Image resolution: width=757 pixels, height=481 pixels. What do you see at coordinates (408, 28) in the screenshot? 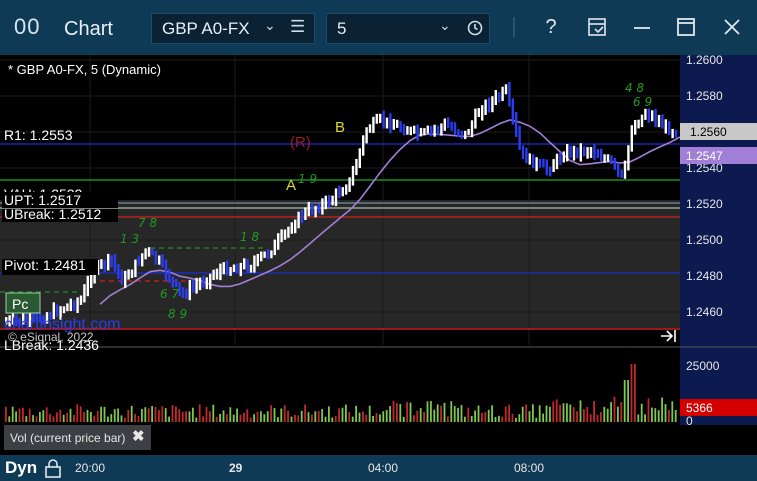
I see `interval-selector: 5 ⌄` at bounding box center [408, 28].